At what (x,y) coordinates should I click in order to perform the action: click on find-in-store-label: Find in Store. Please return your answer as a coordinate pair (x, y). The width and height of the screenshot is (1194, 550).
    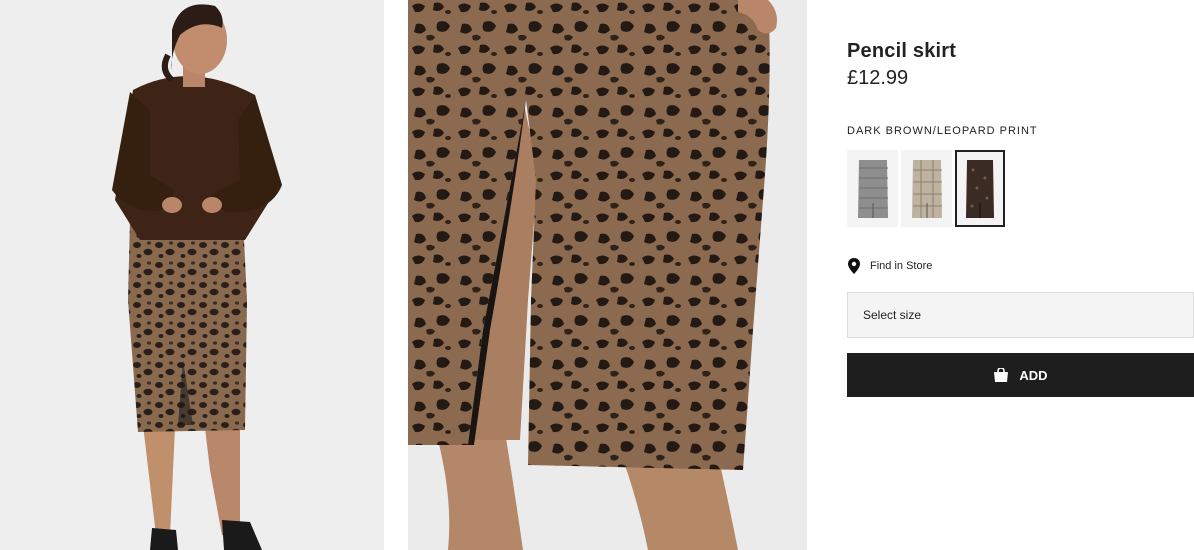
    Looking at the image, I should click on (901, 266).